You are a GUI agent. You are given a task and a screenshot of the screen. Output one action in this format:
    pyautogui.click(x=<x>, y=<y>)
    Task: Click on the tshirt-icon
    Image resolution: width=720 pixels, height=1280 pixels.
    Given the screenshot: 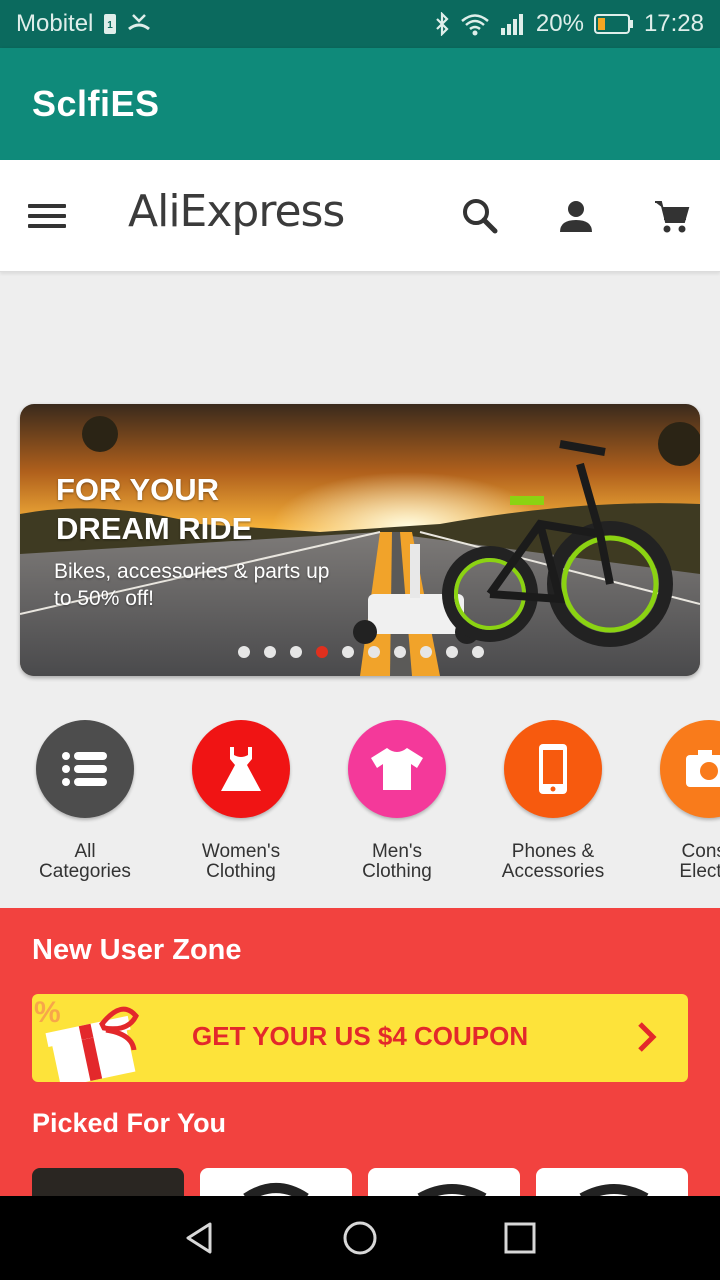 What is the action you would take?
    pyautogui.click(x=397, y=769)
    